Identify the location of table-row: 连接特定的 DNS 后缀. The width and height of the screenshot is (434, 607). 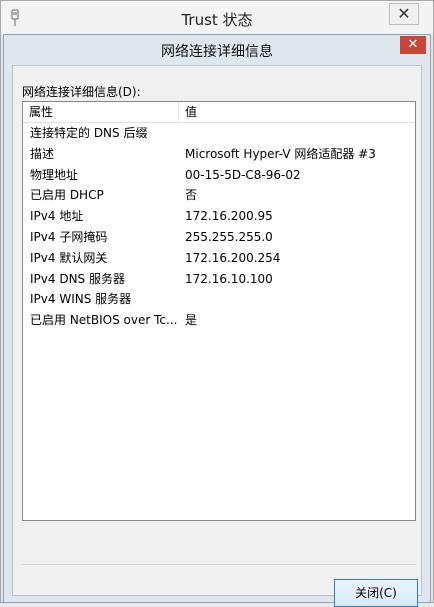
(219, 133).